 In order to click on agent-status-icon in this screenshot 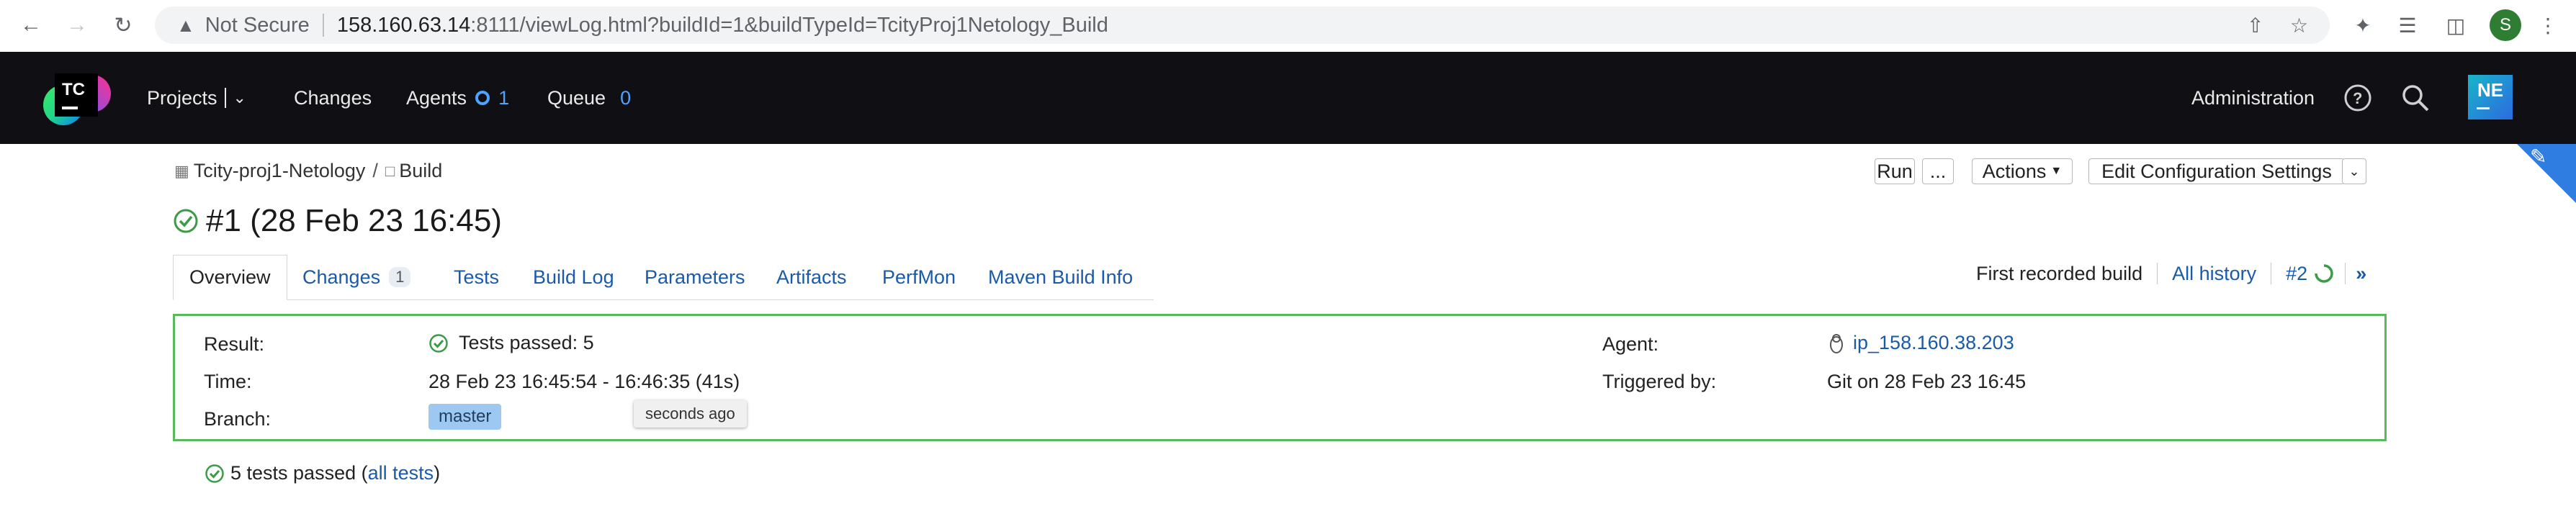, I will do `click(482, 98)`.